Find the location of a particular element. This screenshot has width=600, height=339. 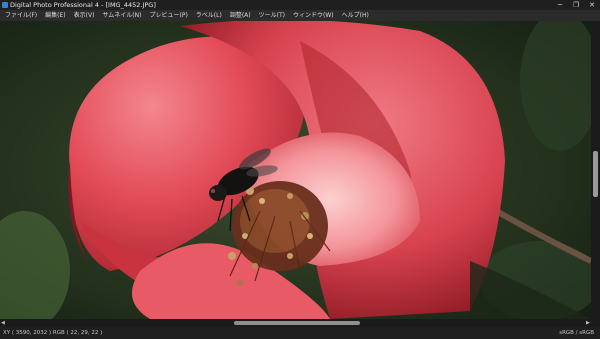

scroll-right-icon: ▶ is located at coordinates (588, 323).